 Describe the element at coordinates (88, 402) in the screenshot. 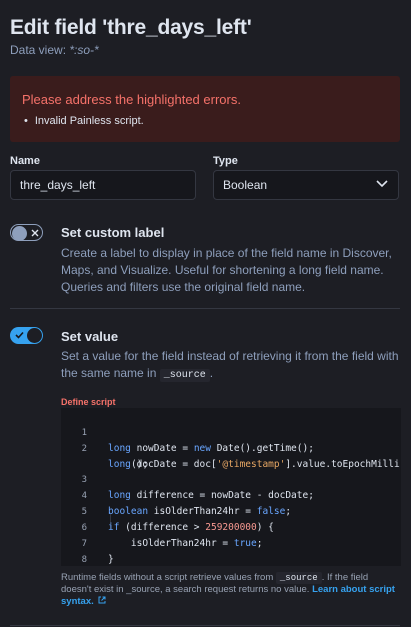

I see `define-script-label: Define script` at that location.